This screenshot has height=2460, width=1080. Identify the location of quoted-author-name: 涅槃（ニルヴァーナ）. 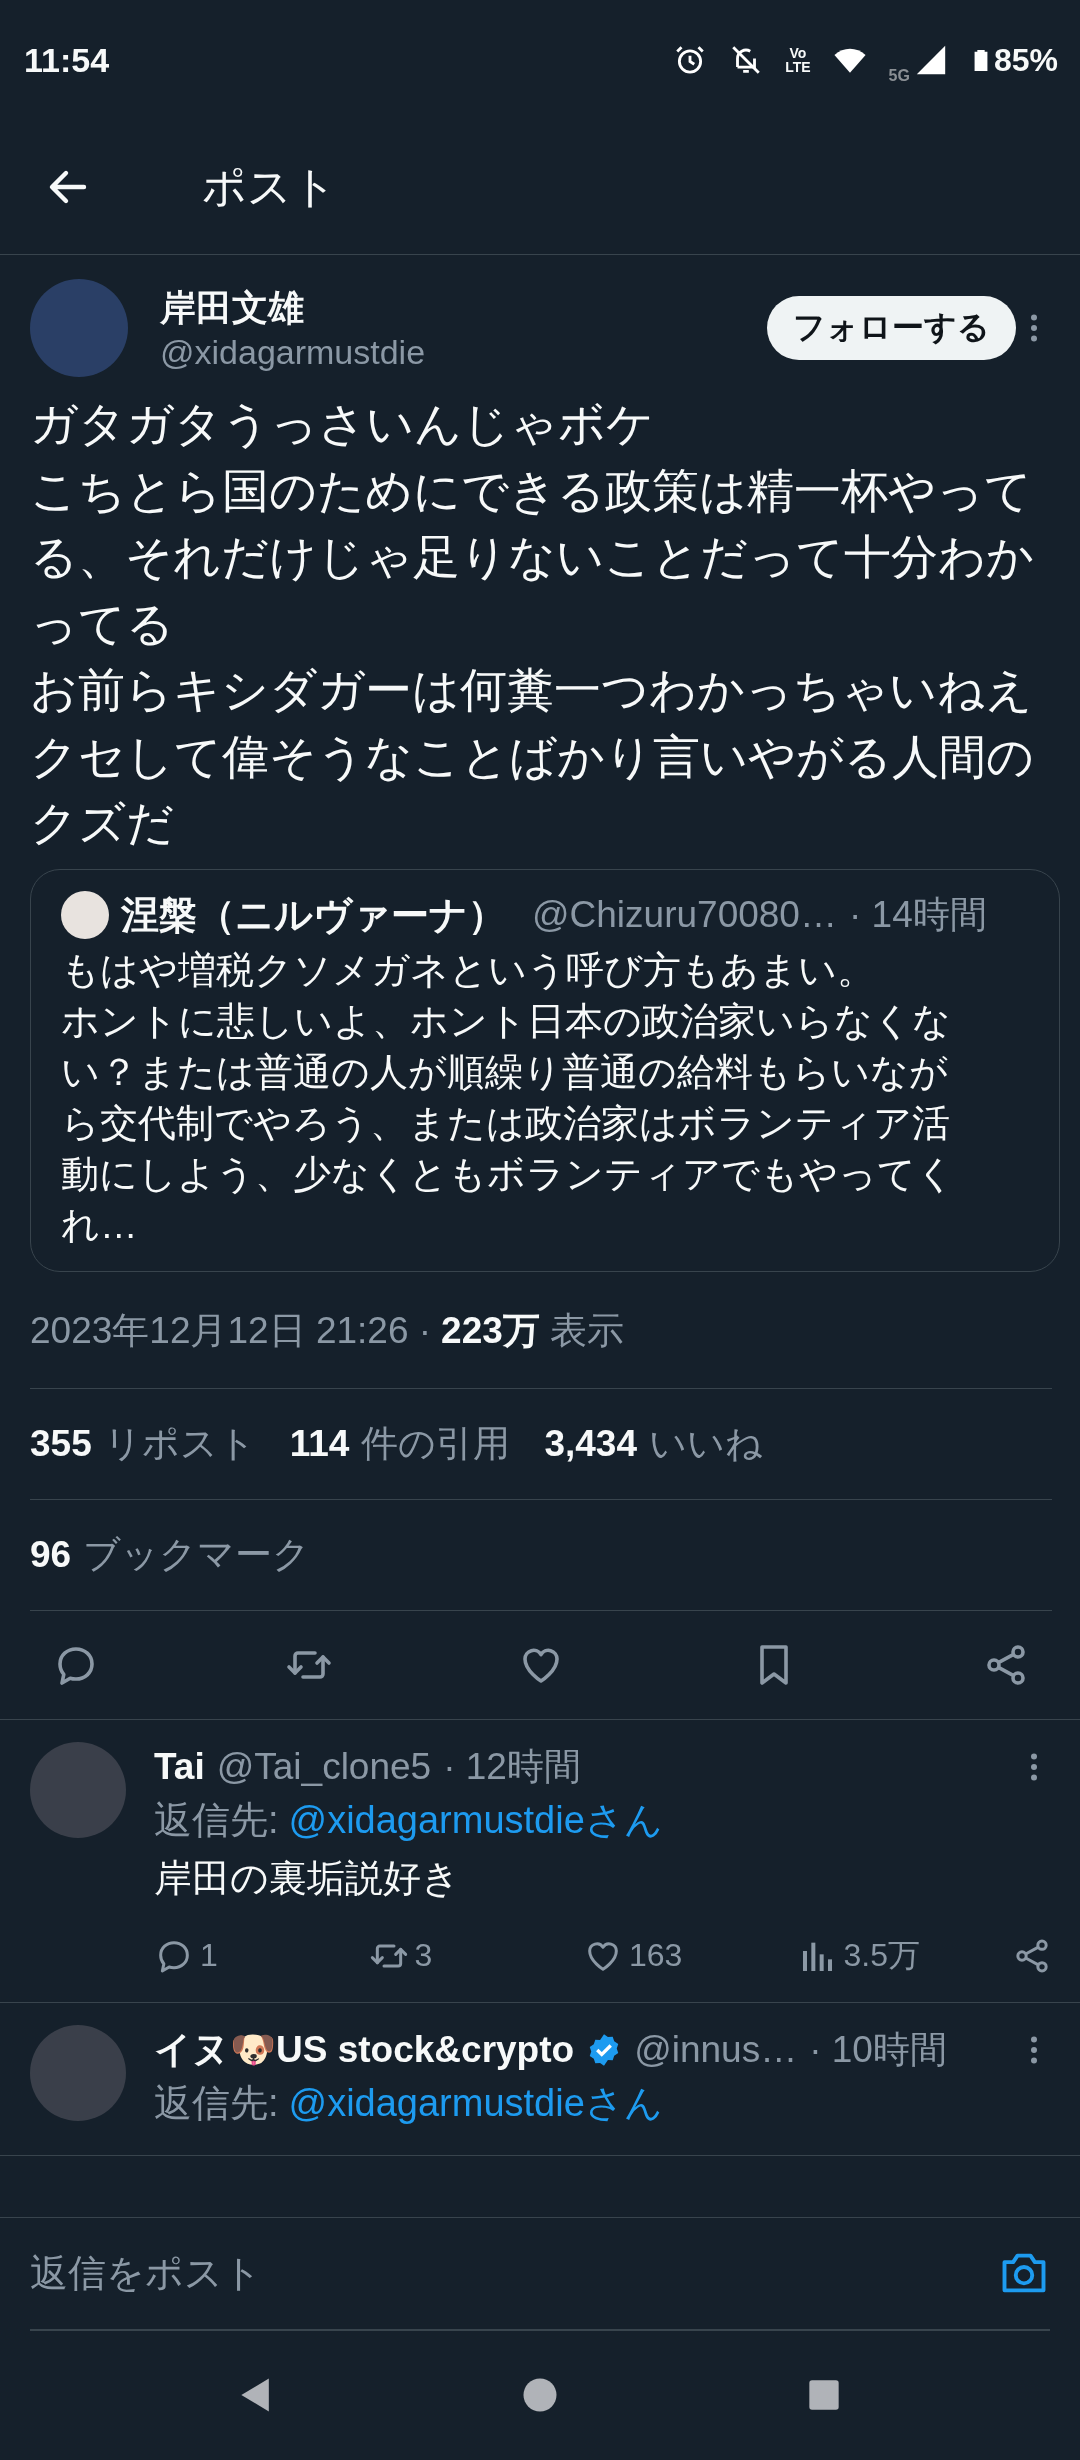
(313, 915).